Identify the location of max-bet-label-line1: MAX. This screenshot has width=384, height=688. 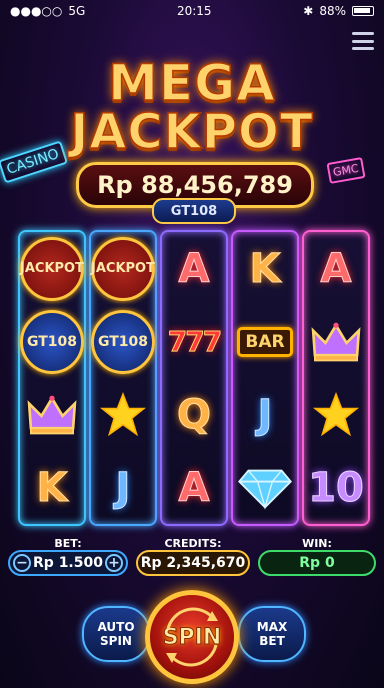
(272, 627).